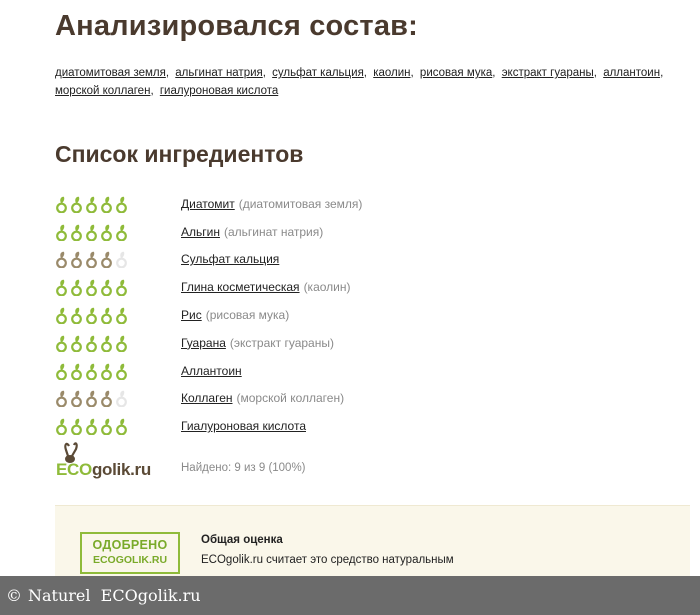 The image size is (700, 615). What do you see at coordinates (252, 232) in the screenshot?
I see `ingredient-text: Альгин (альгинат натрия)` at bounding box center [252, 232].